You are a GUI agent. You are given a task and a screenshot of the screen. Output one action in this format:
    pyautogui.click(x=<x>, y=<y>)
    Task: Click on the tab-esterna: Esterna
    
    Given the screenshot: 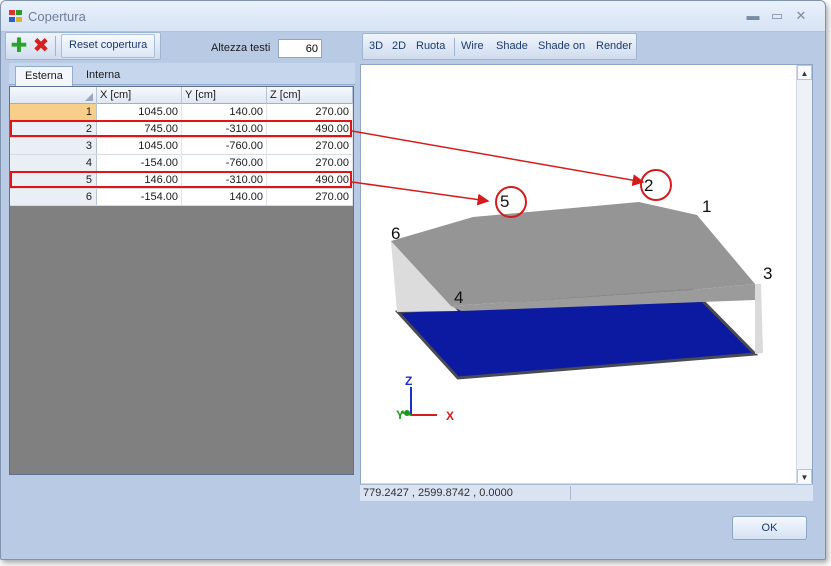 What is the action you would take?
    pyautogui.click(x=44, y=76)
    